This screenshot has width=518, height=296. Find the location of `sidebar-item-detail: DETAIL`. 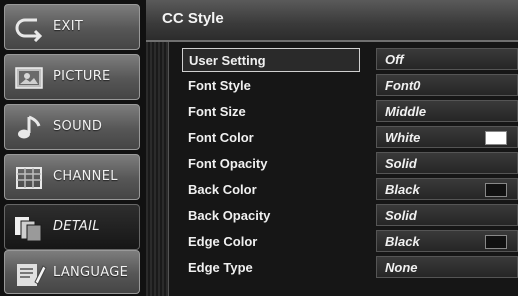

sidebar-item-detail: DETAIL is located at coordinates (72, 227).